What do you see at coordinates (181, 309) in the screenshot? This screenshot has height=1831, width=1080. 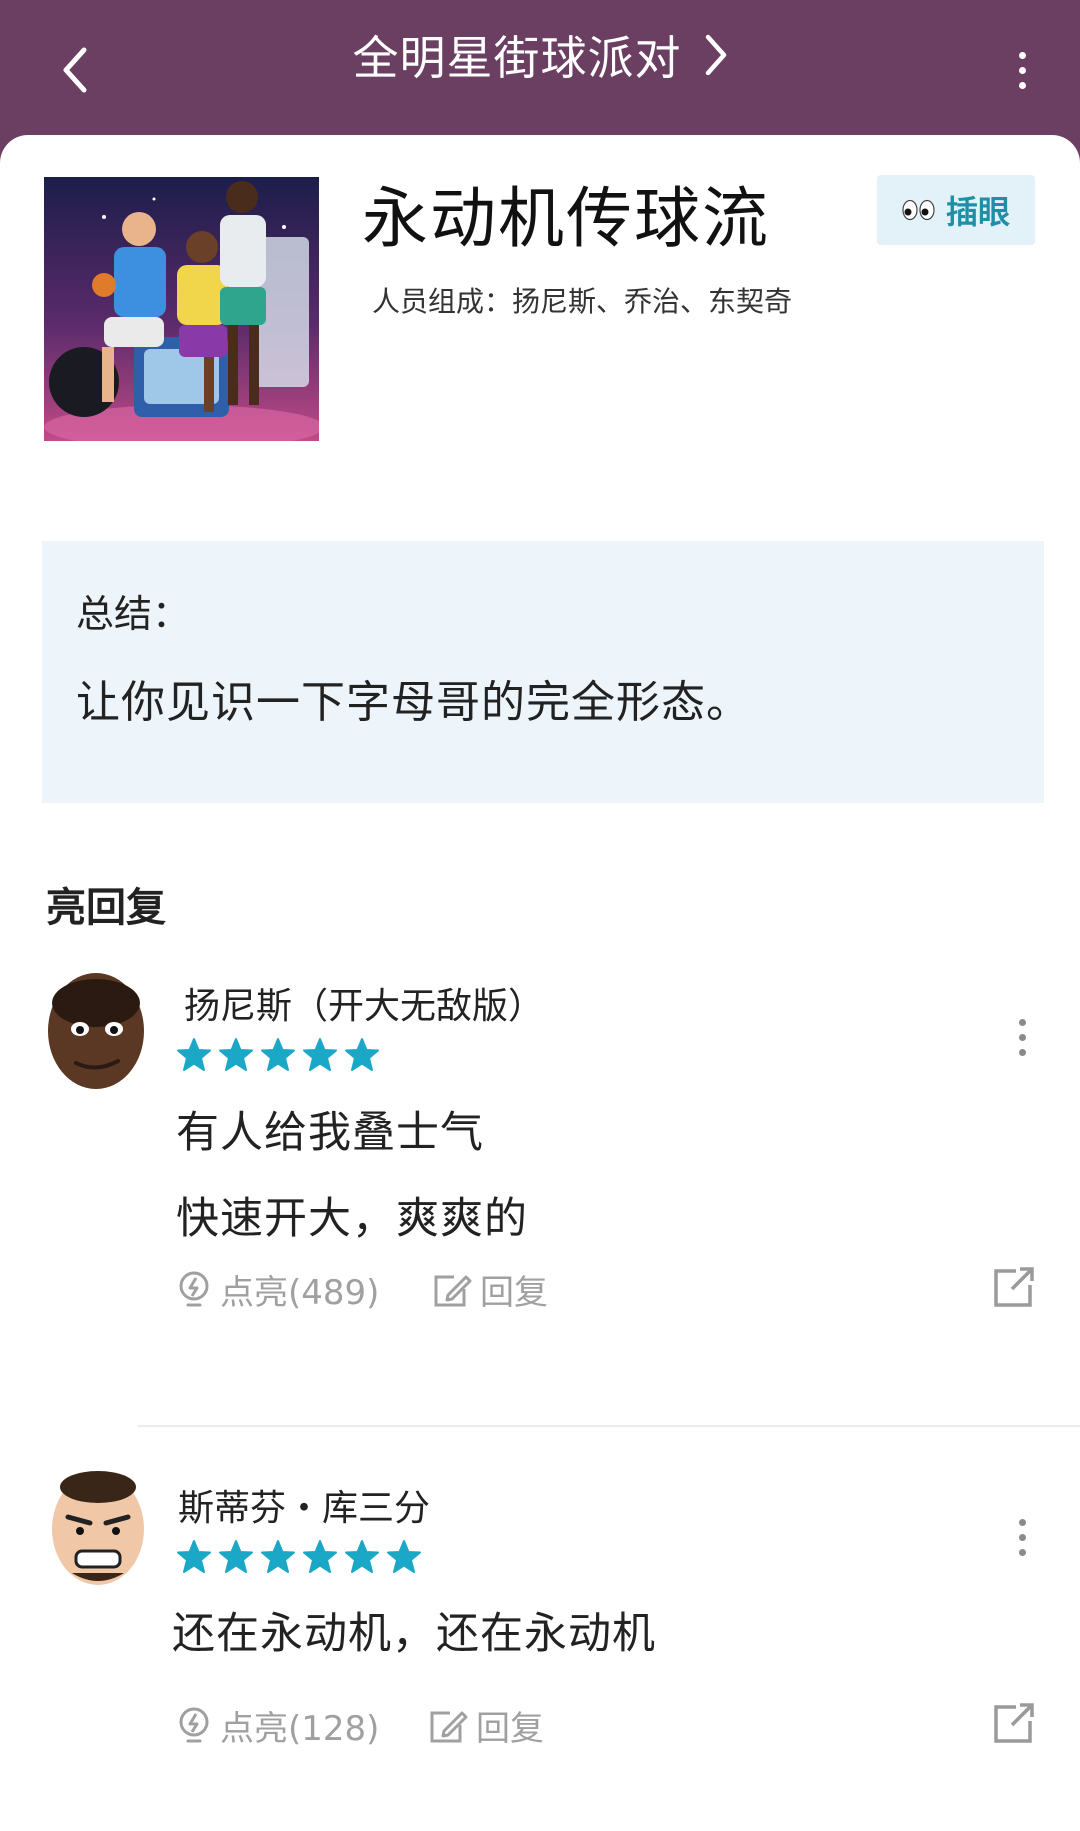 I see `deck-cover-image` at bounding box center [181, 309].